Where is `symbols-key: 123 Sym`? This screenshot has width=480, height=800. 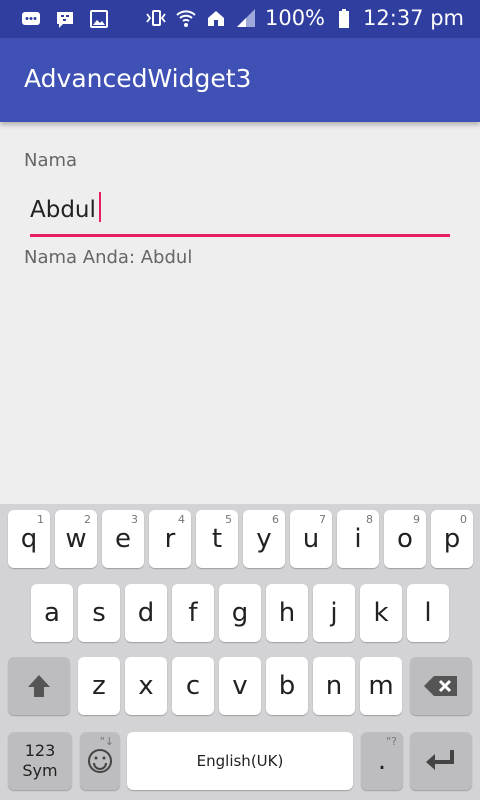
symbols-key: 123 Sym is located at coordinates (40, 761).